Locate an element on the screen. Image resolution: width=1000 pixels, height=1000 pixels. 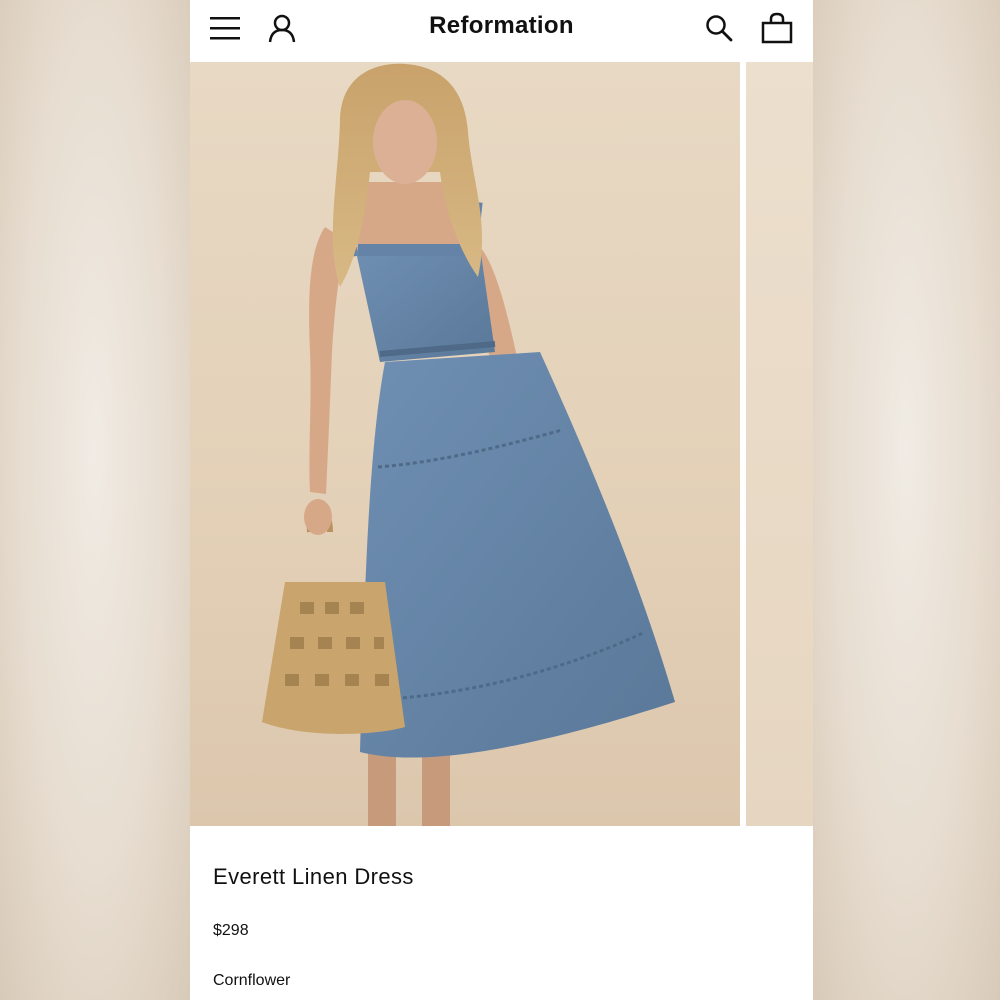
search-icon is located at coordinates (719, 28).